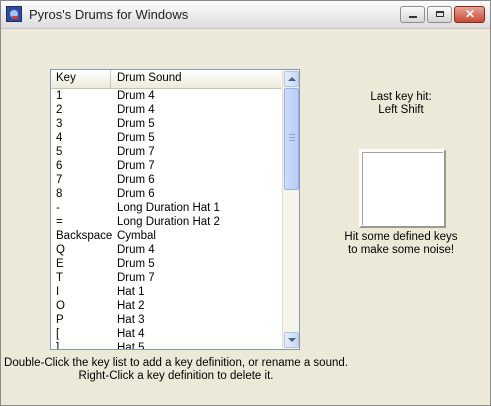  Describe the element at coordinates (58, 334) in the screenshot. I see `row-key: [` at that location.